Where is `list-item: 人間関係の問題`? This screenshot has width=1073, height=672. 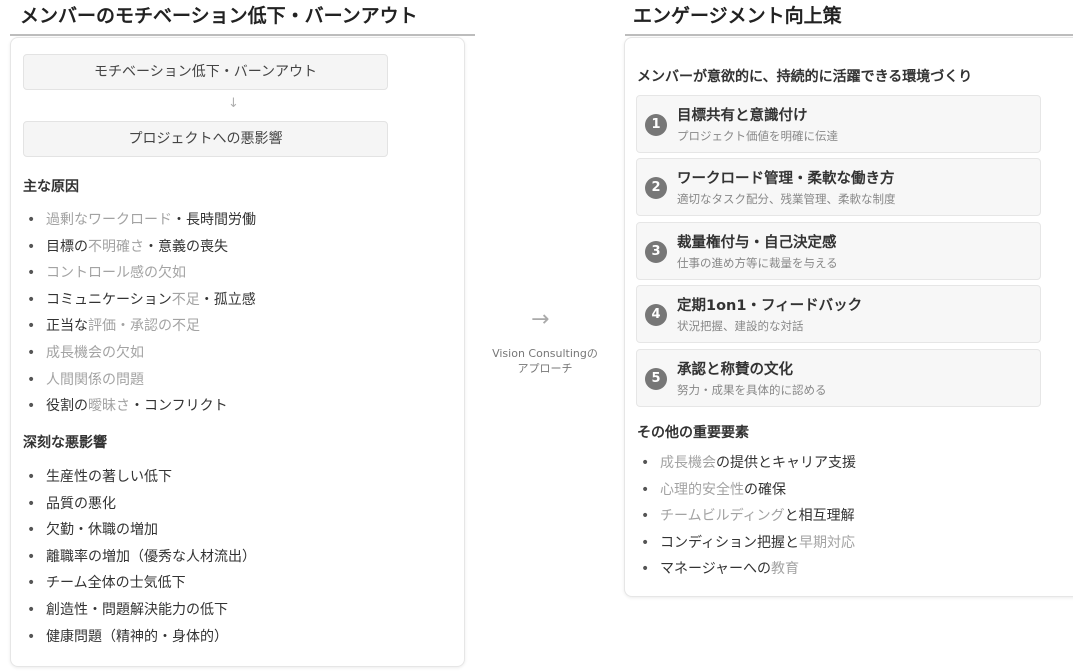
list-item: 人間関係の問題 is located at coordinates (139, 380).